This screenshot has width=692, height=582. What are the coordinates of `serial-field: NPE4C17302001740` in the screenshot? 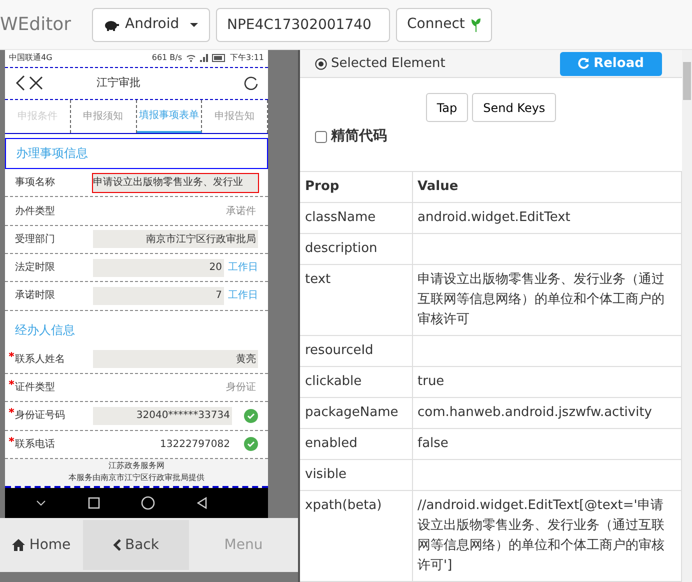 It's located at (303, 25).